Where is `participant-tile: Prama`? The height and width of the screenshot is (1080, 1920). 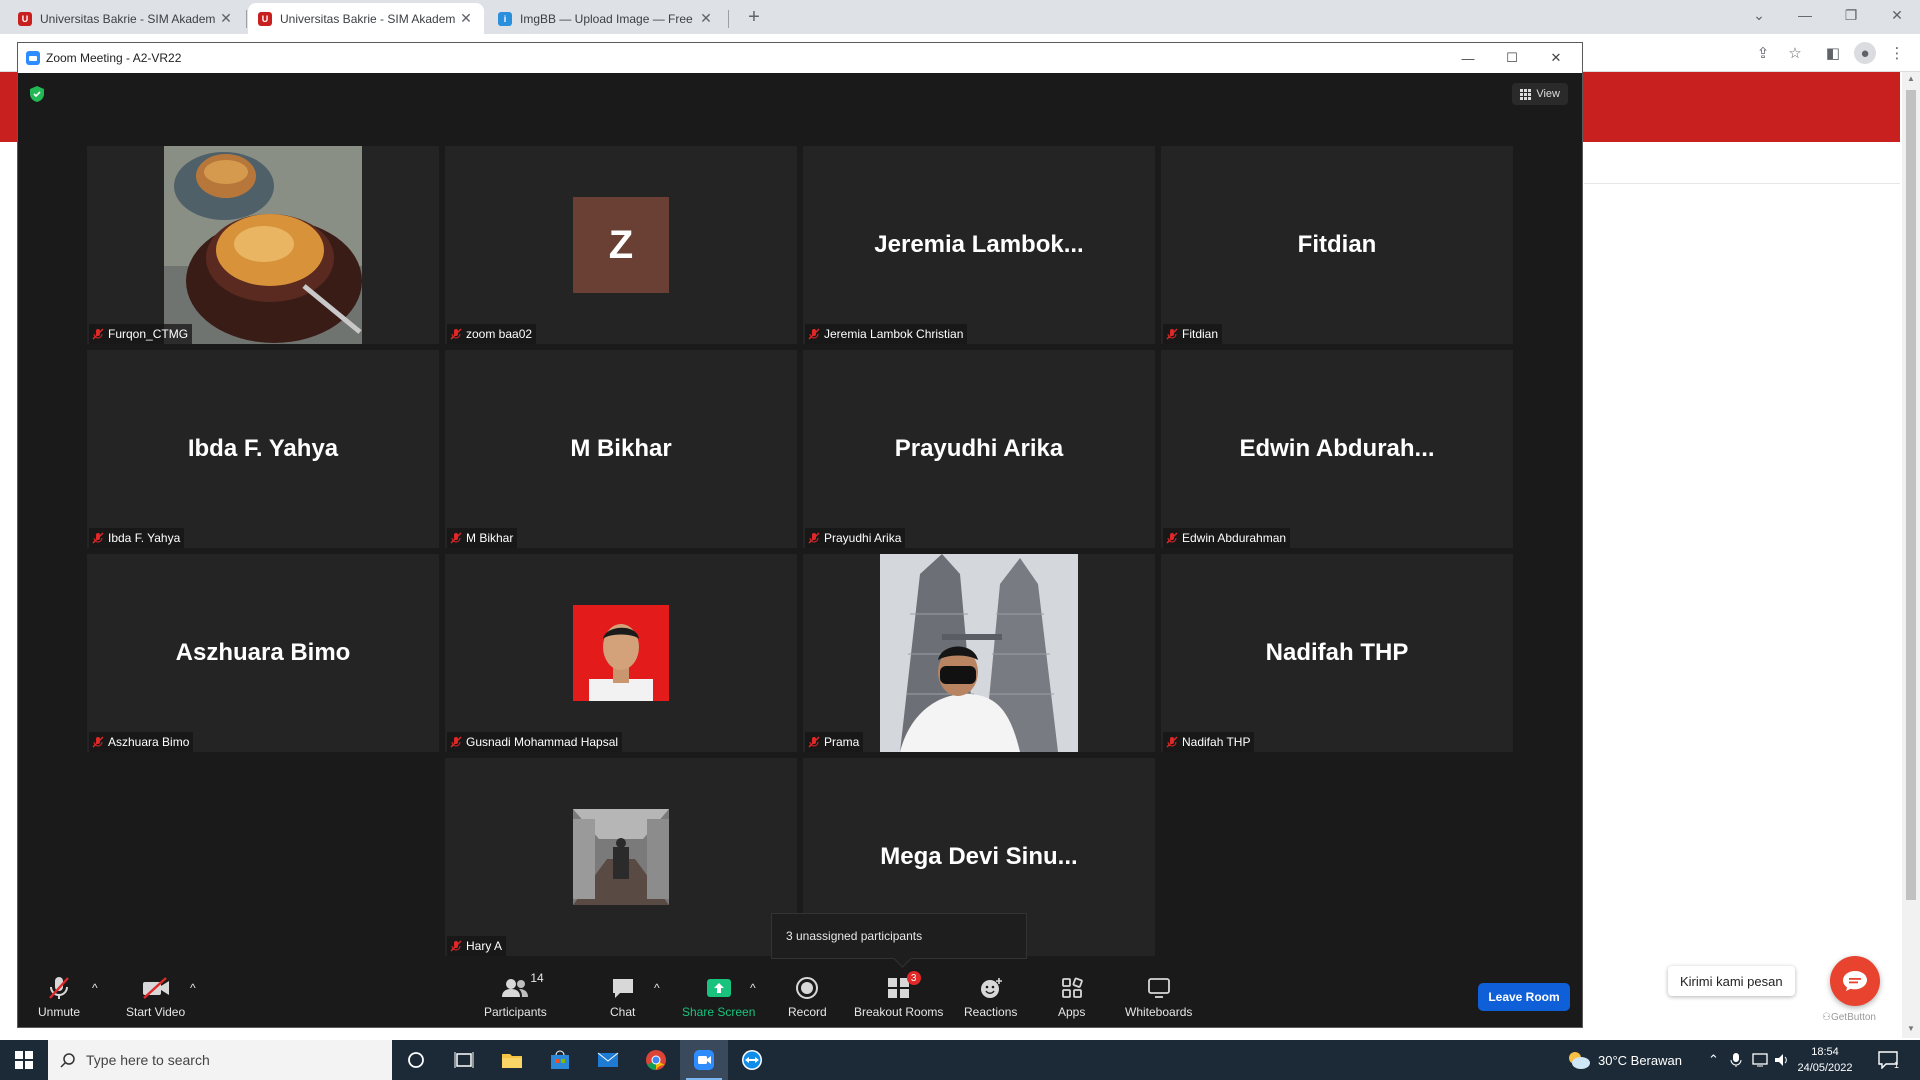
participant-tile: Prama is located at coordinates (979, 653).